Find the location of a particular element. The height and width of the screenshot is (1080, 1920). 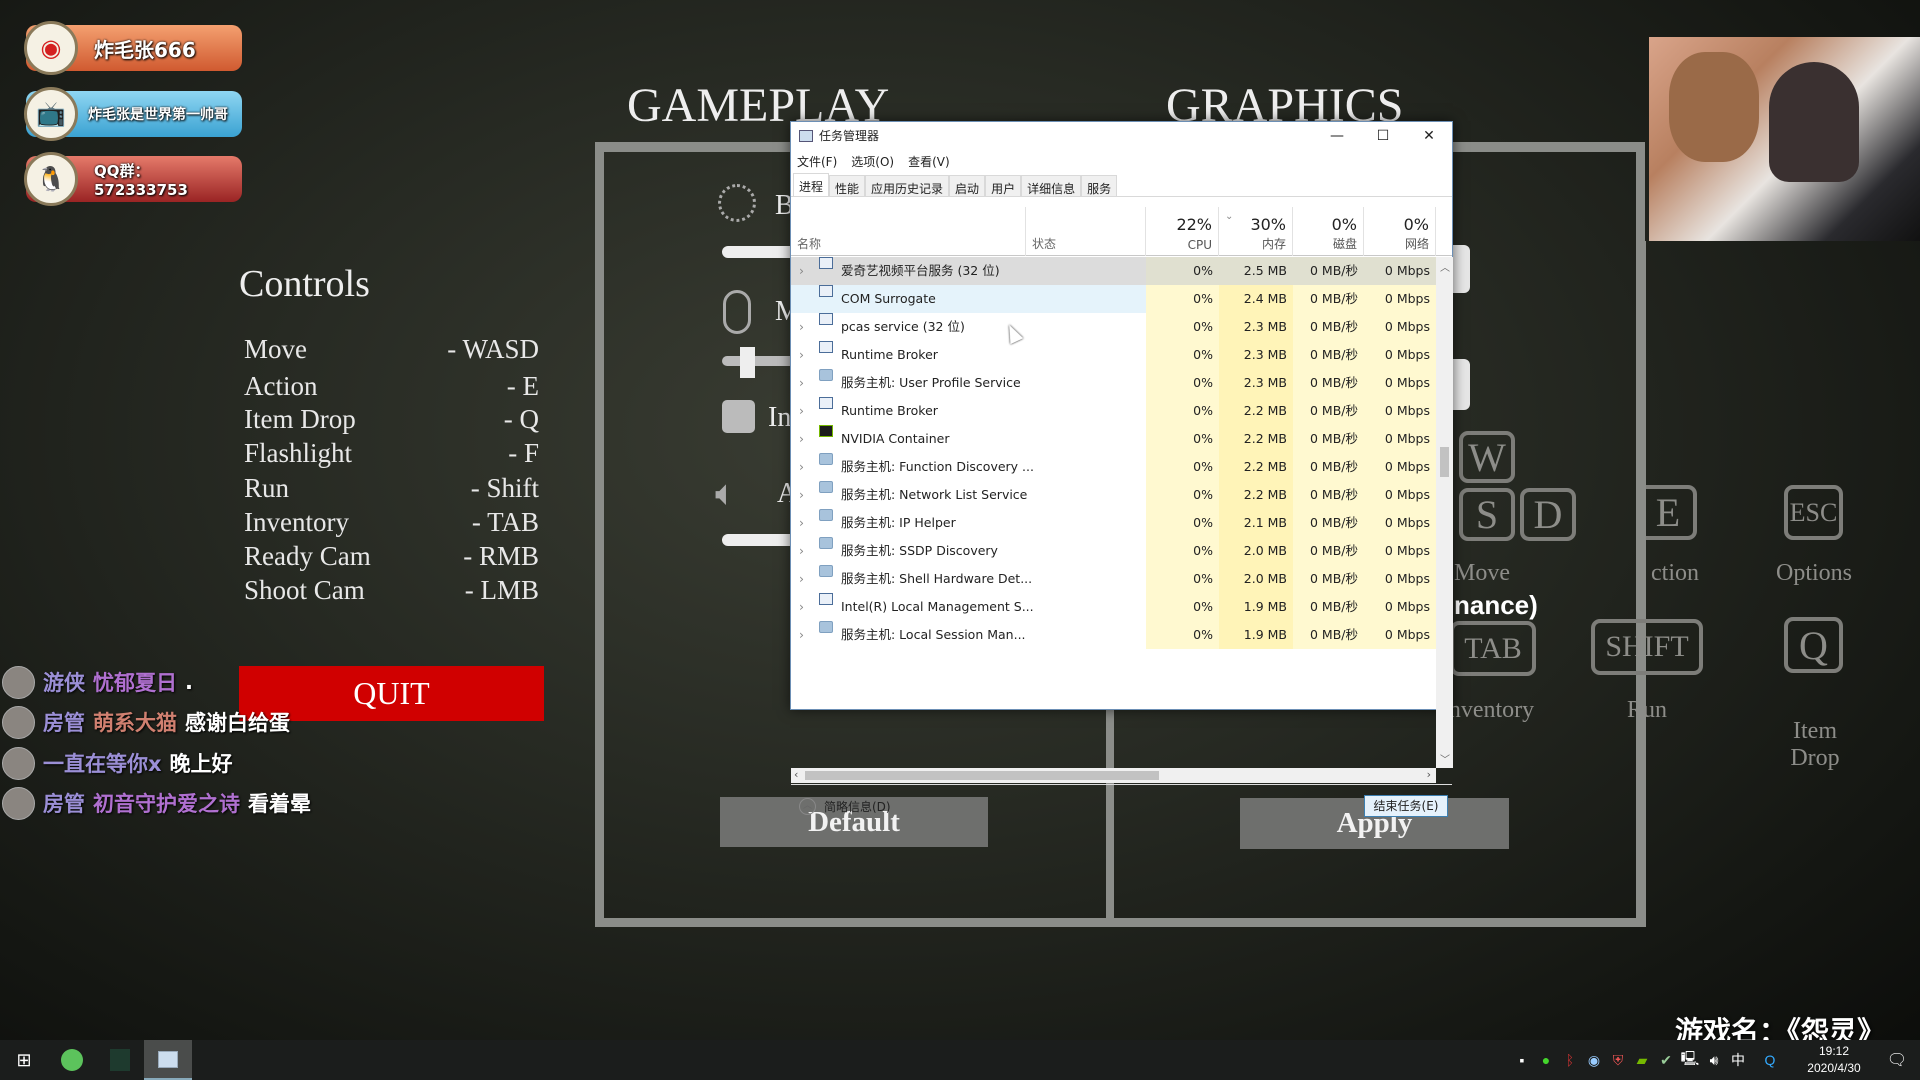

scroll-thumb is located at coordinates (1444, 462).